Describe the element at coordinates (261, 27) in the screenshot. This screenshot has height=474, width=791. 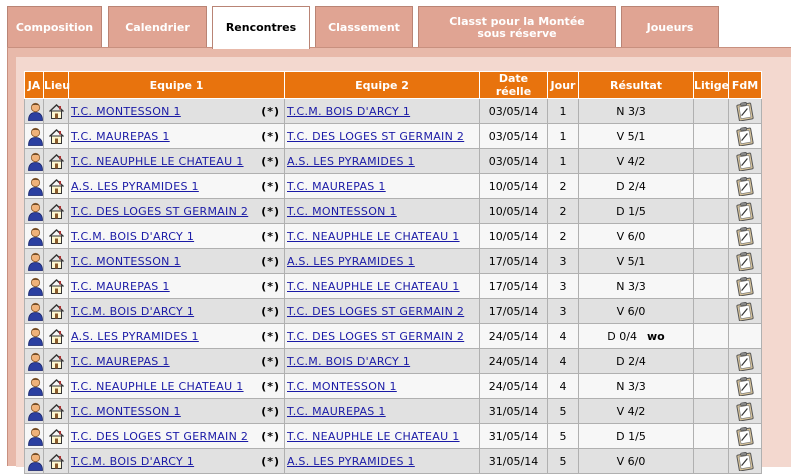
I see `tab-rencontres: Rencontres` at that location.